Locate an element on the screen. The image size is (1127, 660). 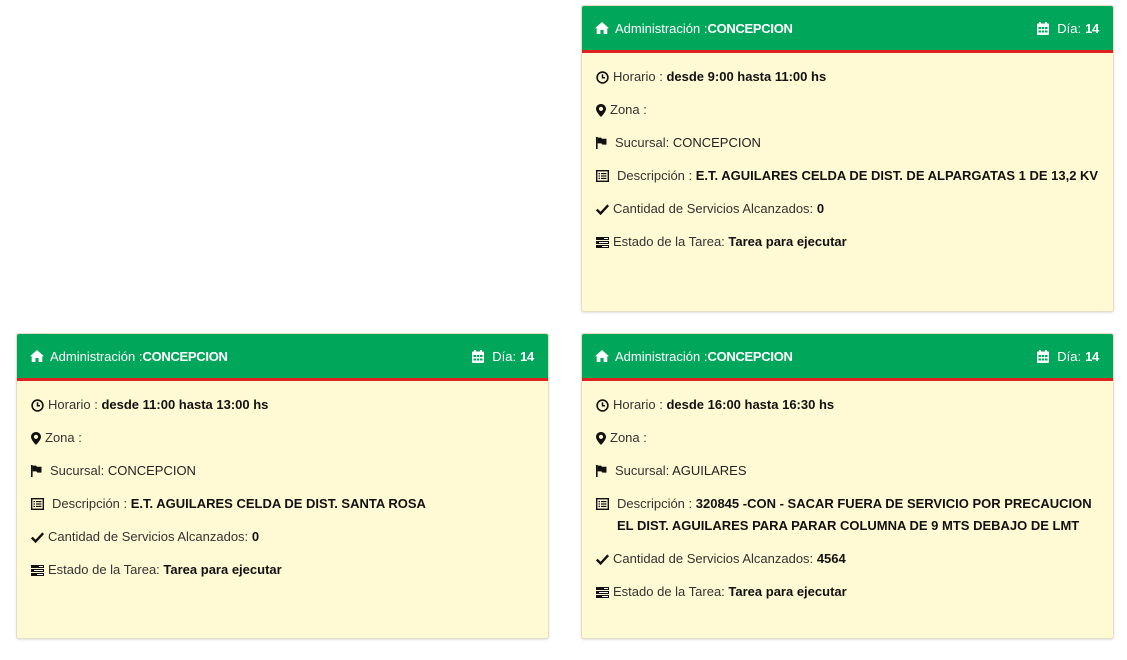
horario-value: desde 11:00 hasta 13:00 hs is located at coordinates (185, 404).